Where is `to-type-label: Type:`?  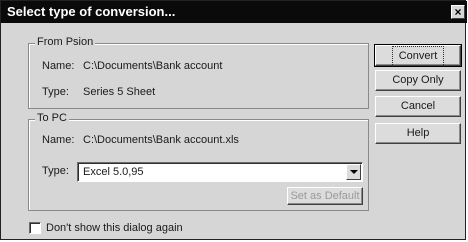 to-type-label: Type: is located at coordinates (55, 171).